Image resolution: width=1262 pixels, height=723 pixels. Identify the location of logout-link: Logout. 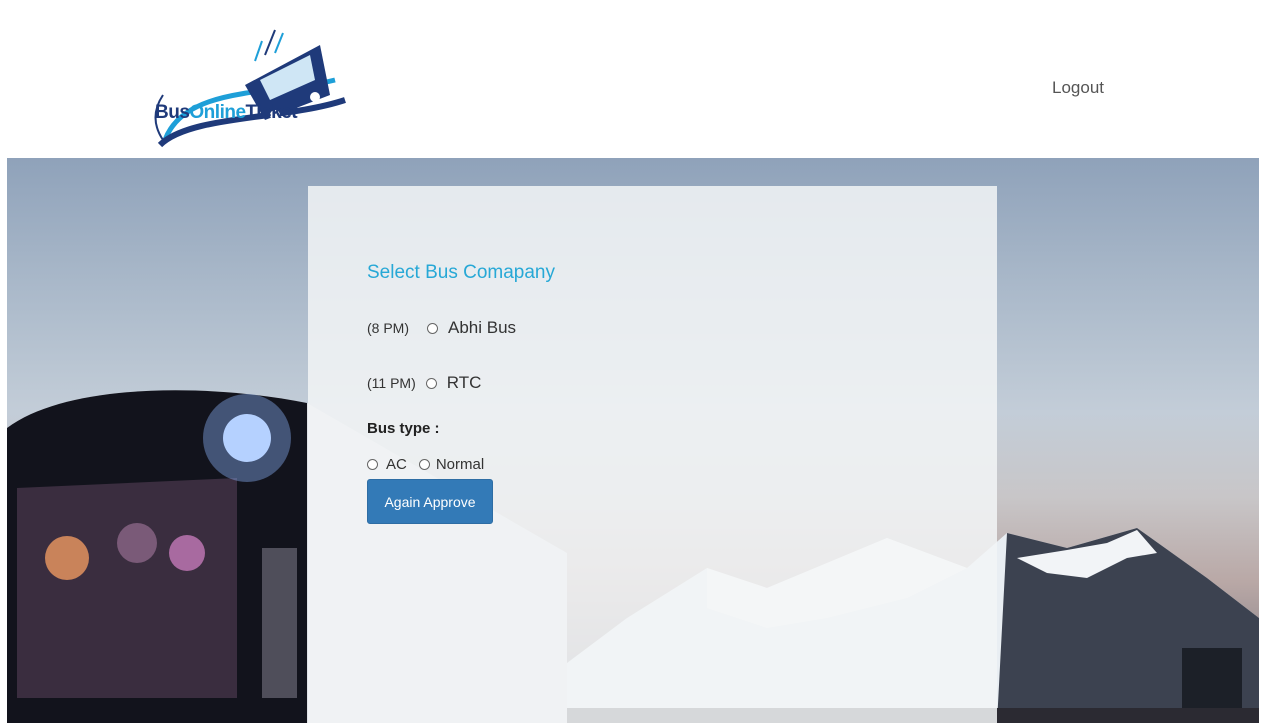
(1078, 88).